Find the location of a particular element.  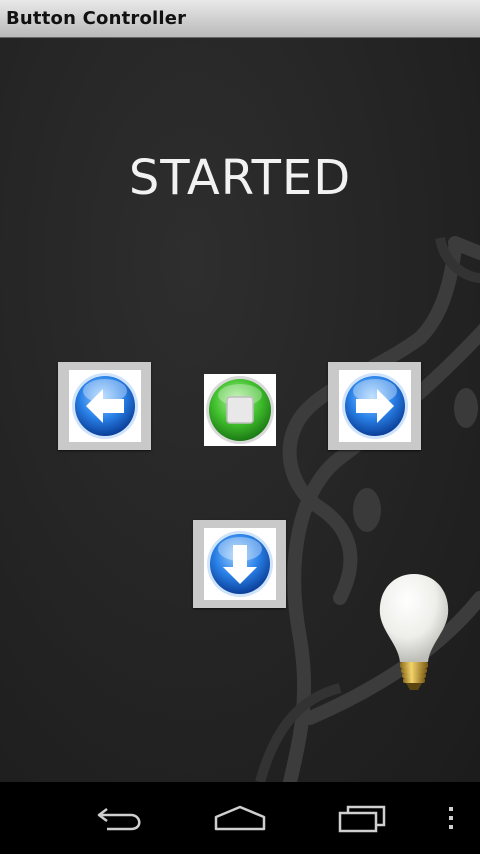

title-bar: Button Controller is located at coordinates (240, 19).